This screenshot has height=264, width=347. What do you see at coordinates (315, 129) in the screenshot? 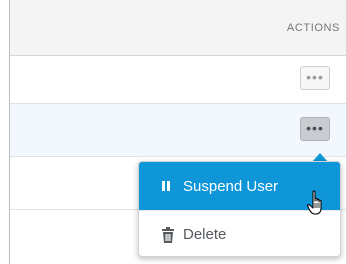
I see `row-actions-button-active: •••` at bounding box center [315, 129].